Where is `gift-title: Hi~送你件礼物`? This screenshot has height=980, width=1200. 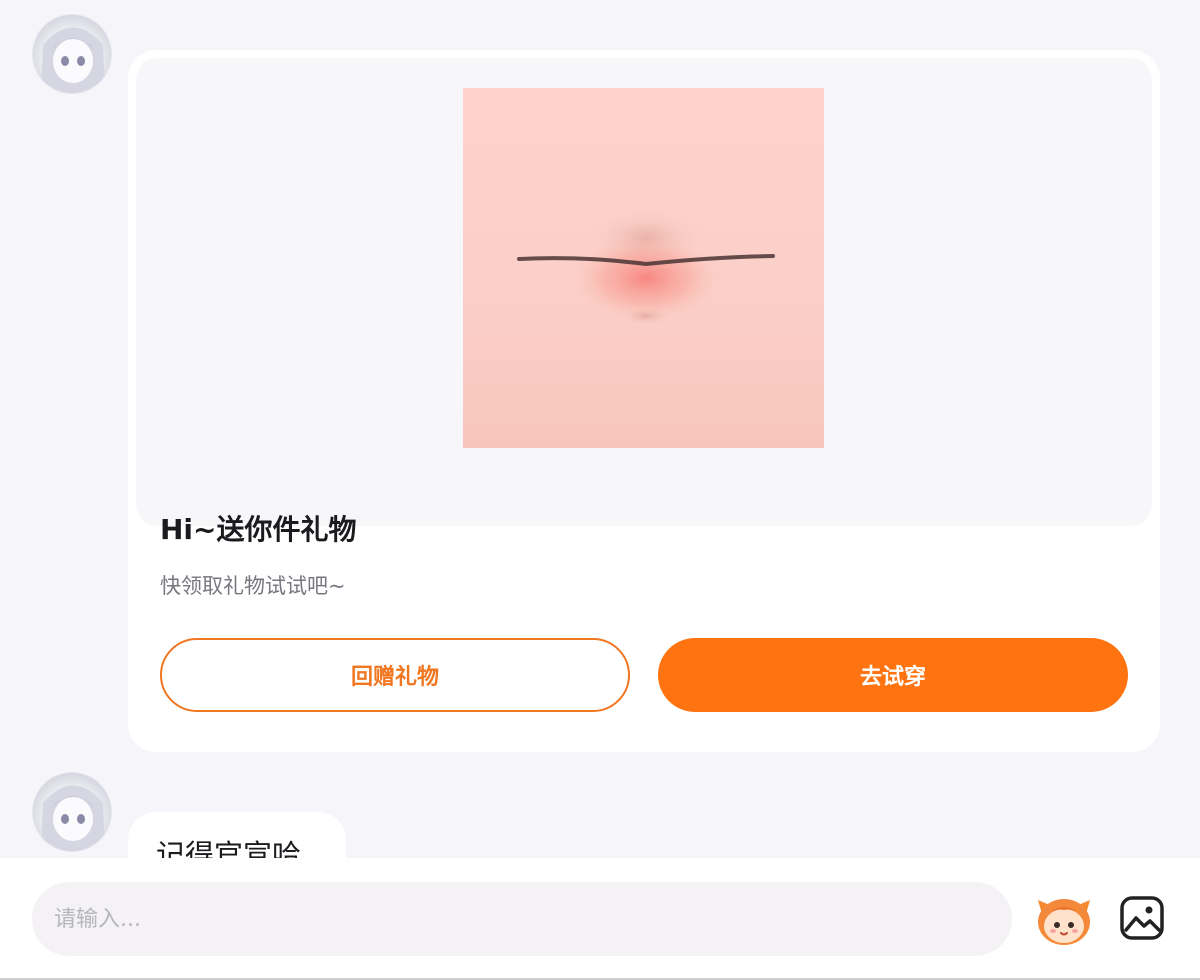 gift-title: Hi~送你件礼物 is located at coordinates (258, 529).